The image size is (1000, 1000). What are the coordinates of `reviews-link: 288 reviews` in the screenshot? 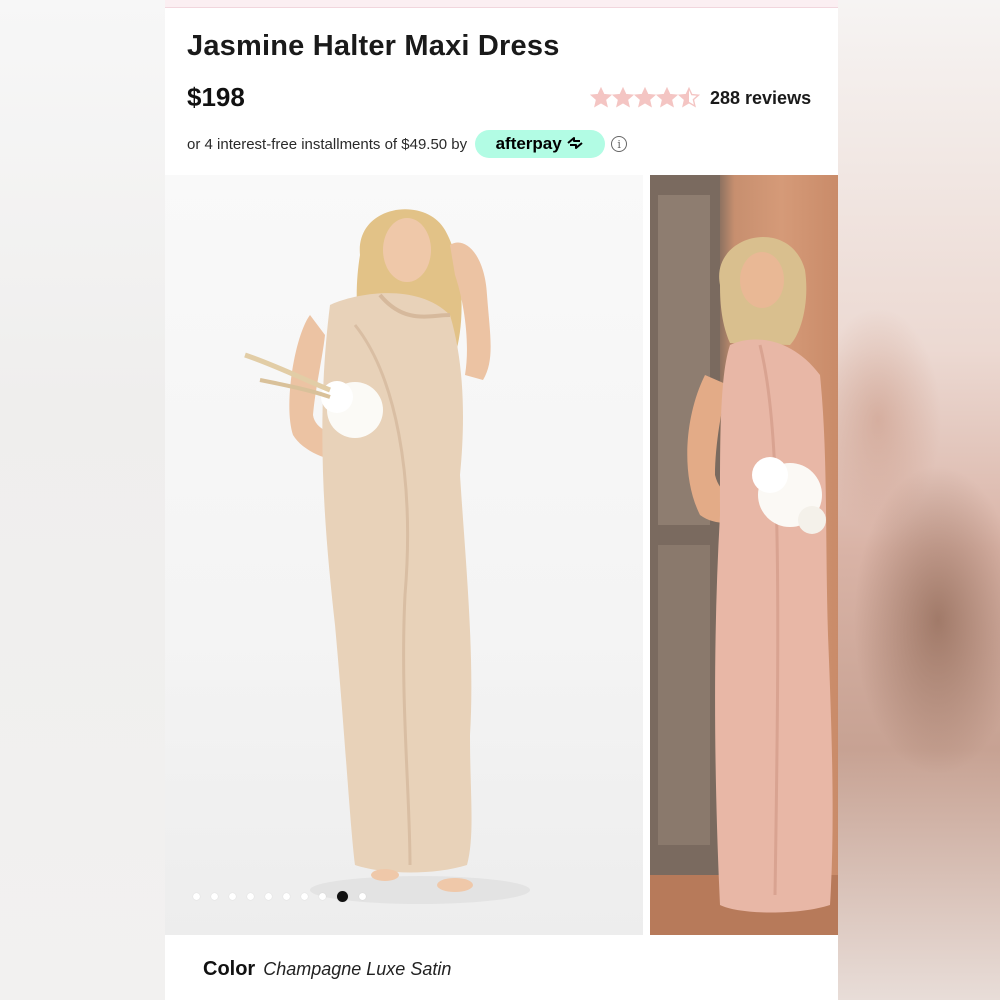 It's located at (760, 98).